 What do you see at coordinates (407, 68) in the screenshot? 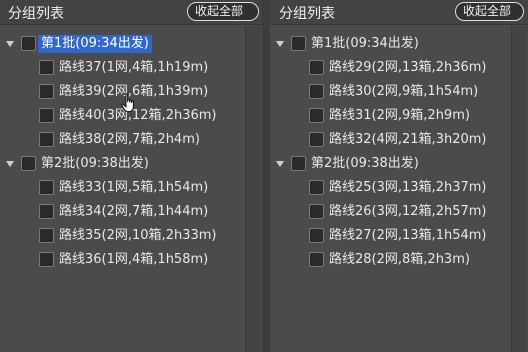
I see `route-label: 路线29(2网,13箱,2h36m)` at bounding box center [407, 68].